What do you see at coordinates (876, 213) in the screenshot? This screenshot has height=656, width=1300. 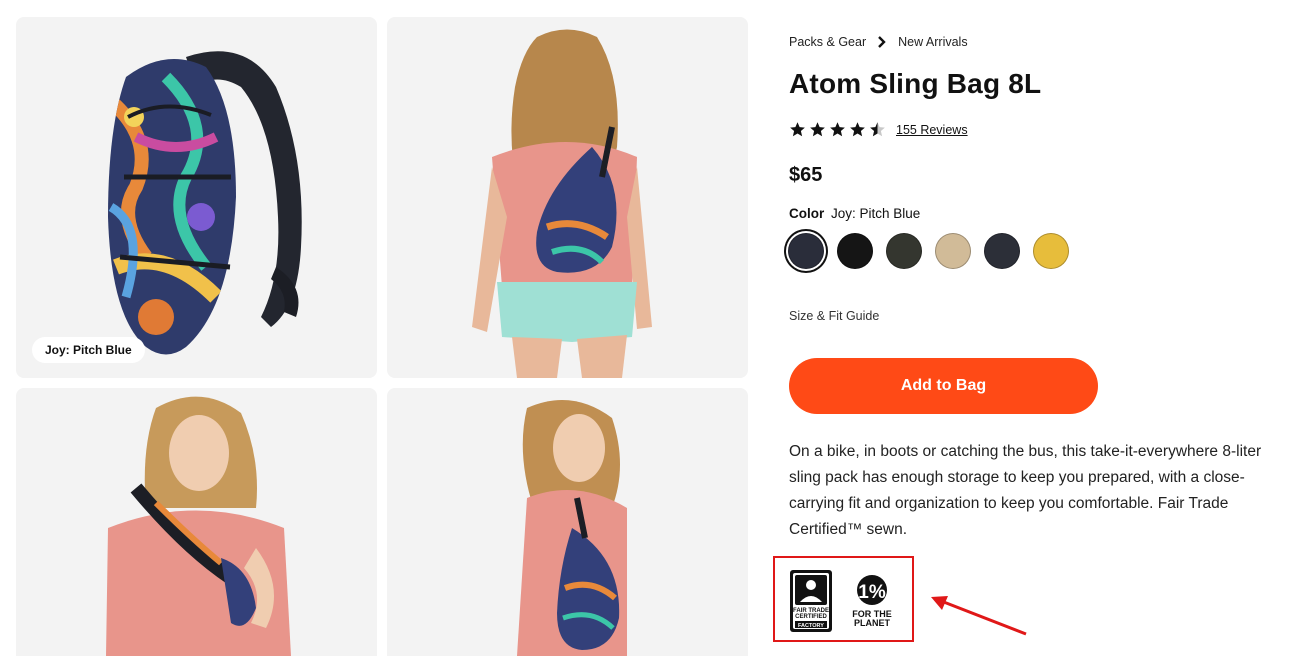 I see `selected-color-name: Joy: Pitch Blue` at bounding box center [876, 213].